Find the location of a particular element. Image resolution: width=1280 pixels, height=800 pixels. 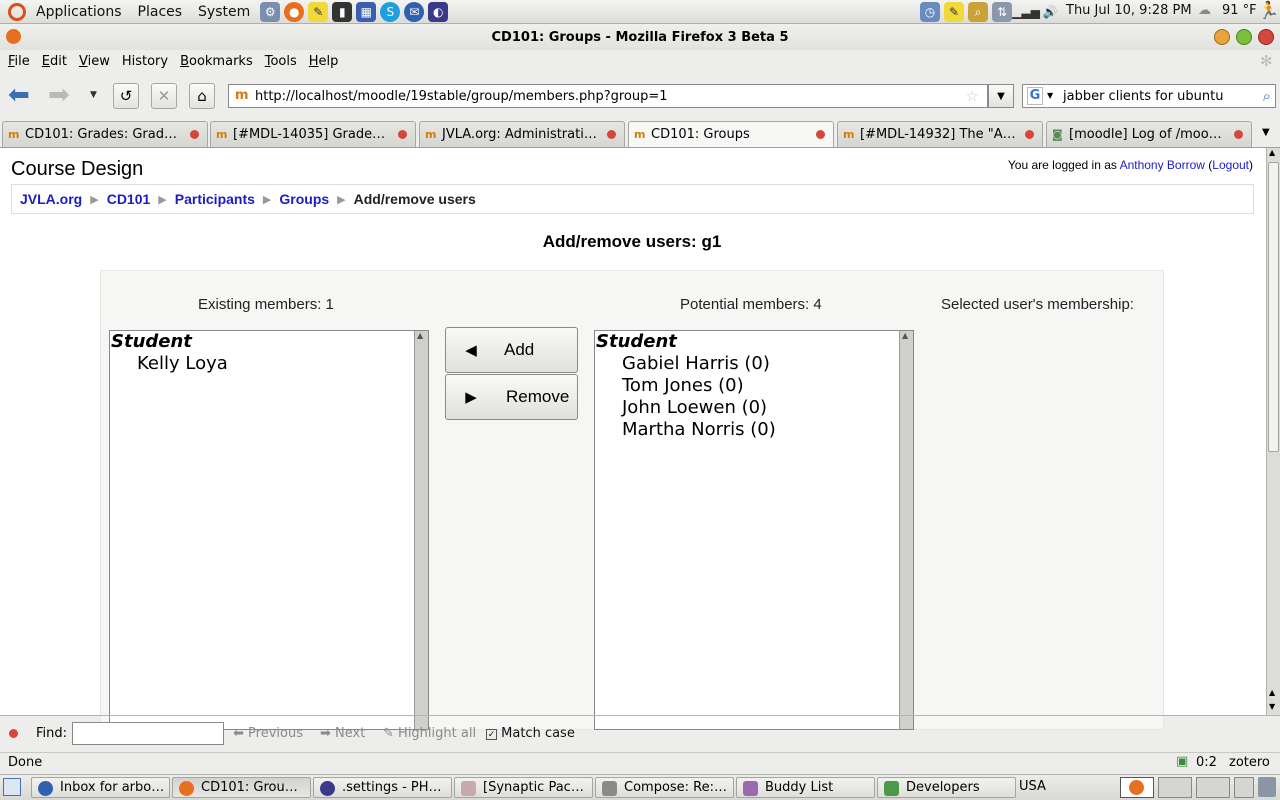

tomboy-tray-icon: ◷ is located at coordinates (930, 12).